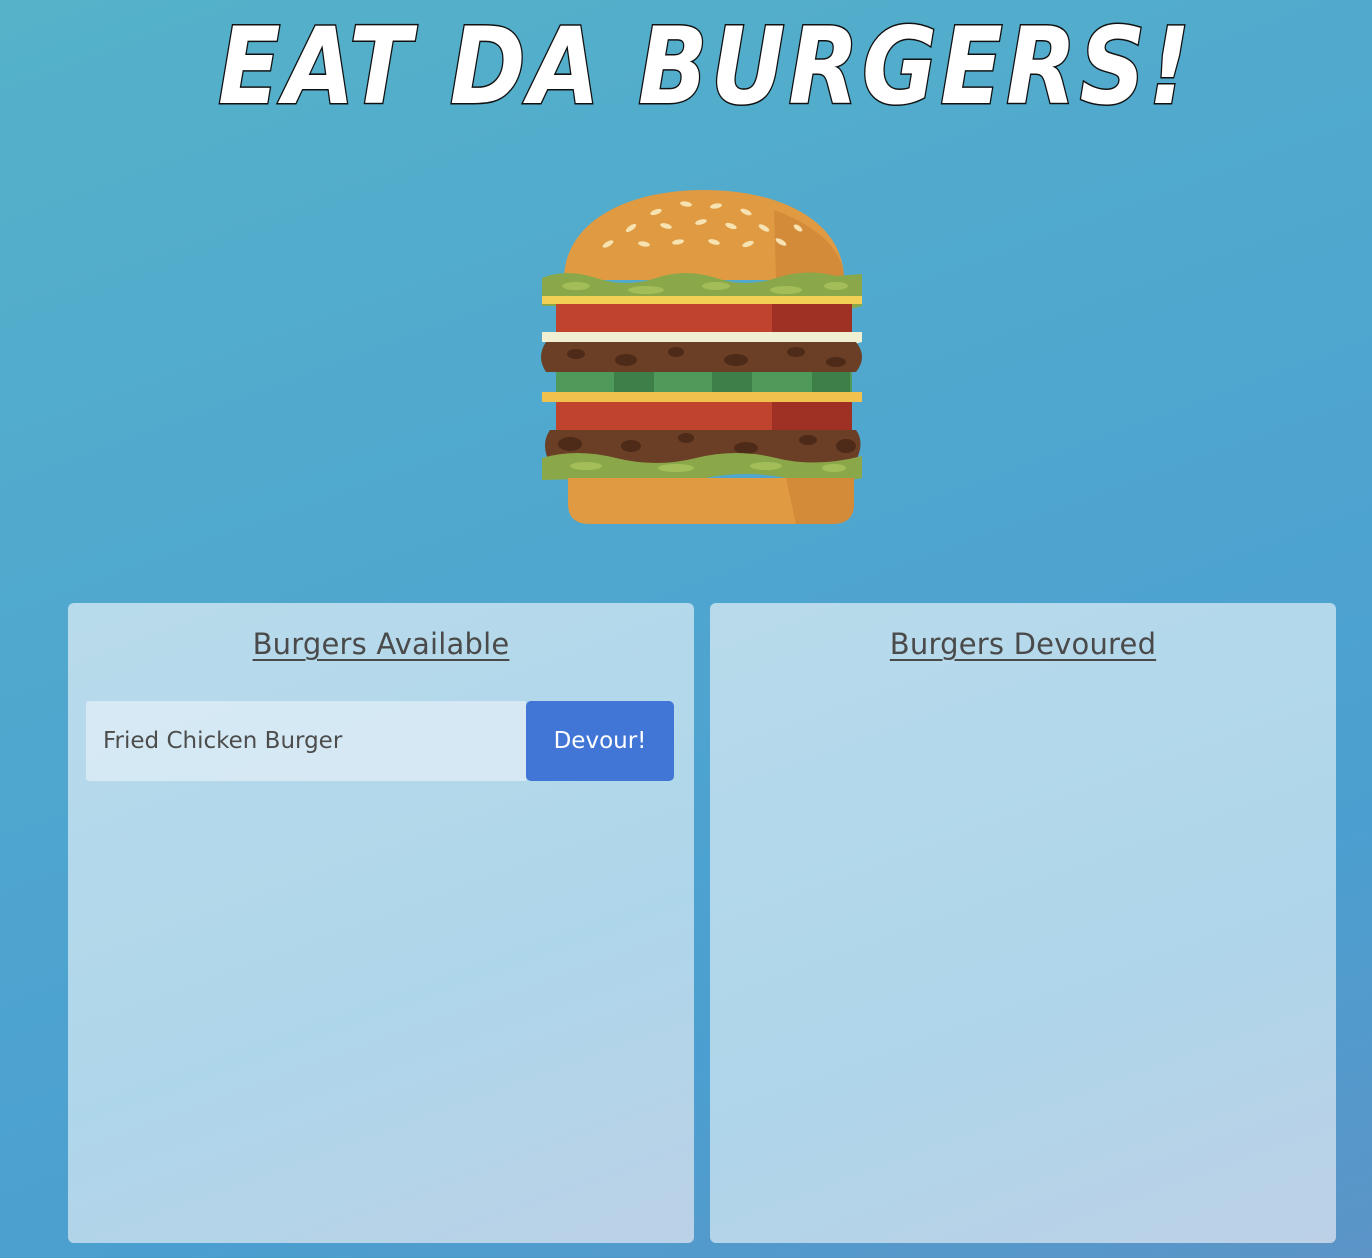  What do you see at coordinates (600, 741) in the screenshot?
I see `devour-button: Devour!` at bounding box center [600, 741].